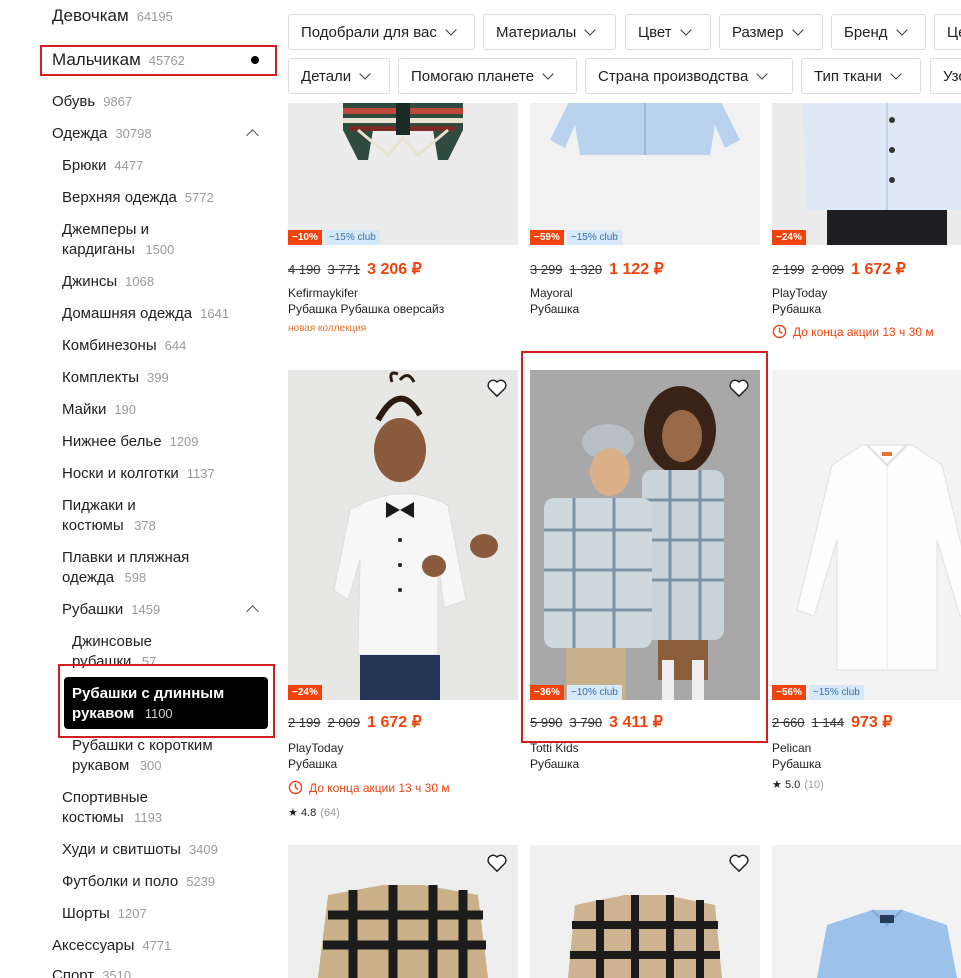 Image resolution: width=961 pixels, height=978 pixels. I want to click on filter-chip-size: Размер, so click(771, 32).